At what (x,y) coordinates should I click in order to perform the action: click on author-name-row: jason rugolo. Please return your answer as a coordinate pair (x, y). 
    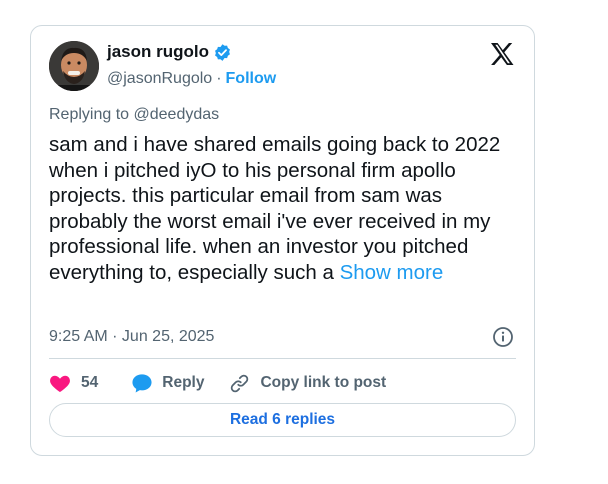
    Looking at the image, I should click on (169, 52).